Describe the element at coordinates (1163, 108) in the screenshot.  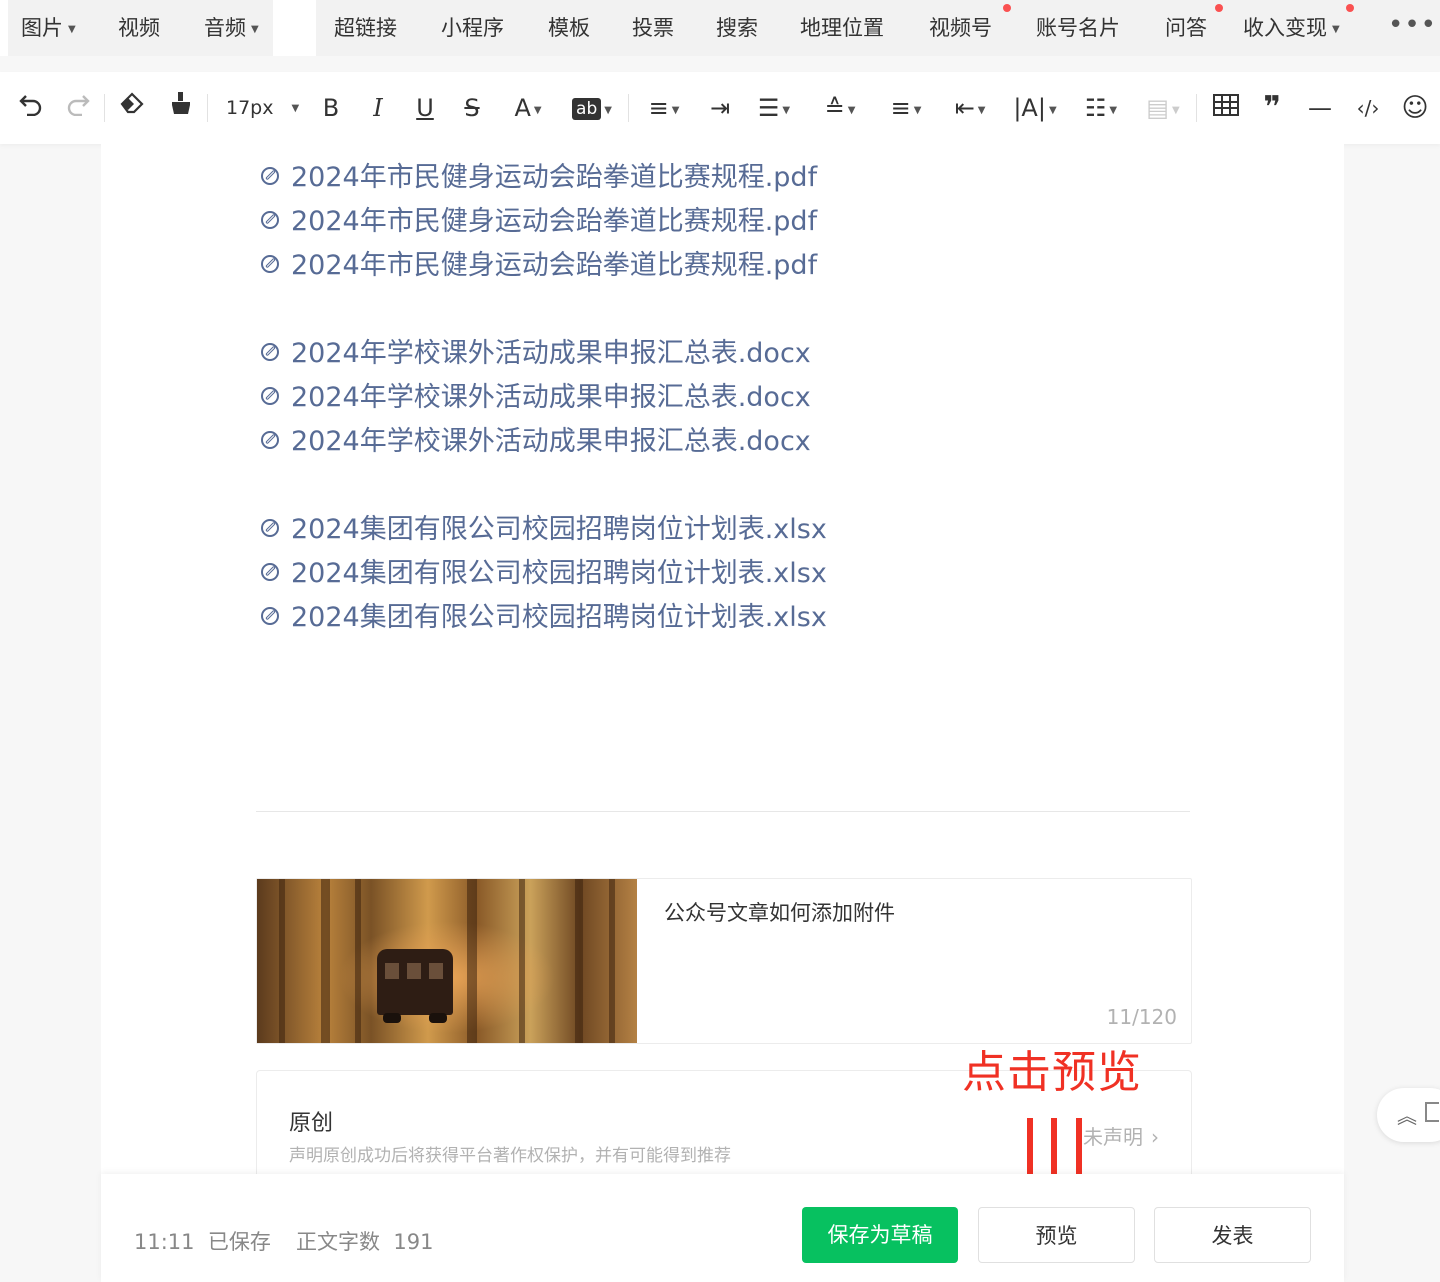
I see `float-icon: ▤ ▼` at that location.